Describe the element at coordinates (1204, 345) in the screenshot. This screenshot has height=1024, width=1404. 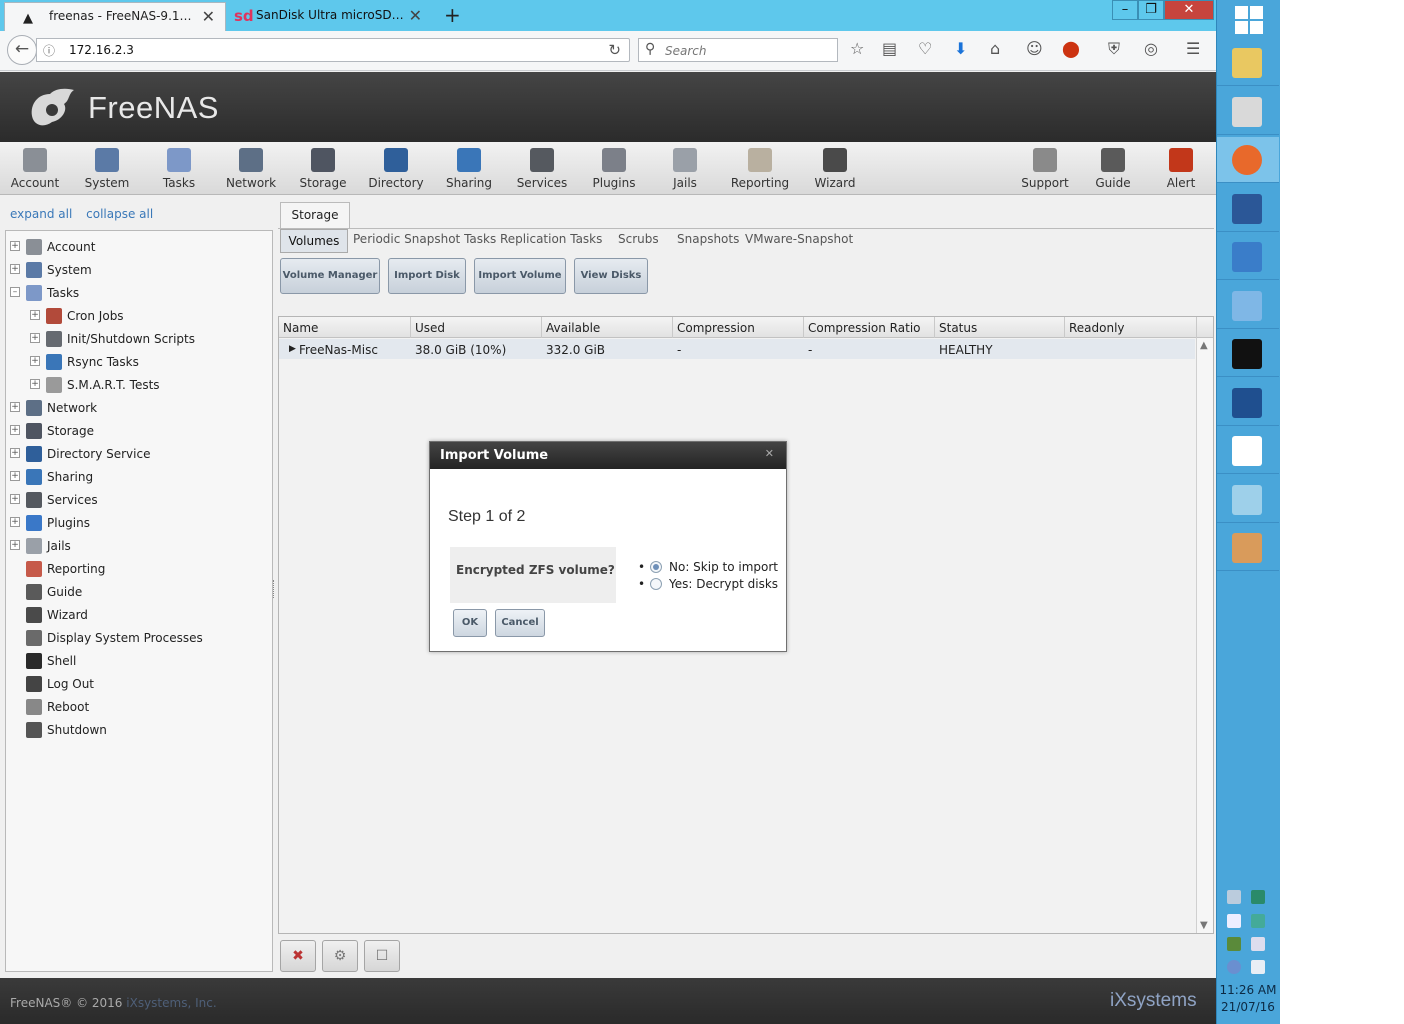
I see `scroll-up-icon: ▲` at that location.